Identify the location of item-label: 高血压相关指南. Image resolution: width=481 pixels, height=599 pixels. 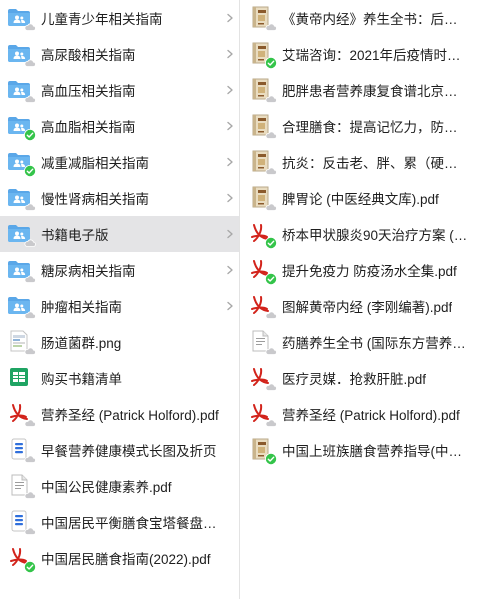
(88, 91).